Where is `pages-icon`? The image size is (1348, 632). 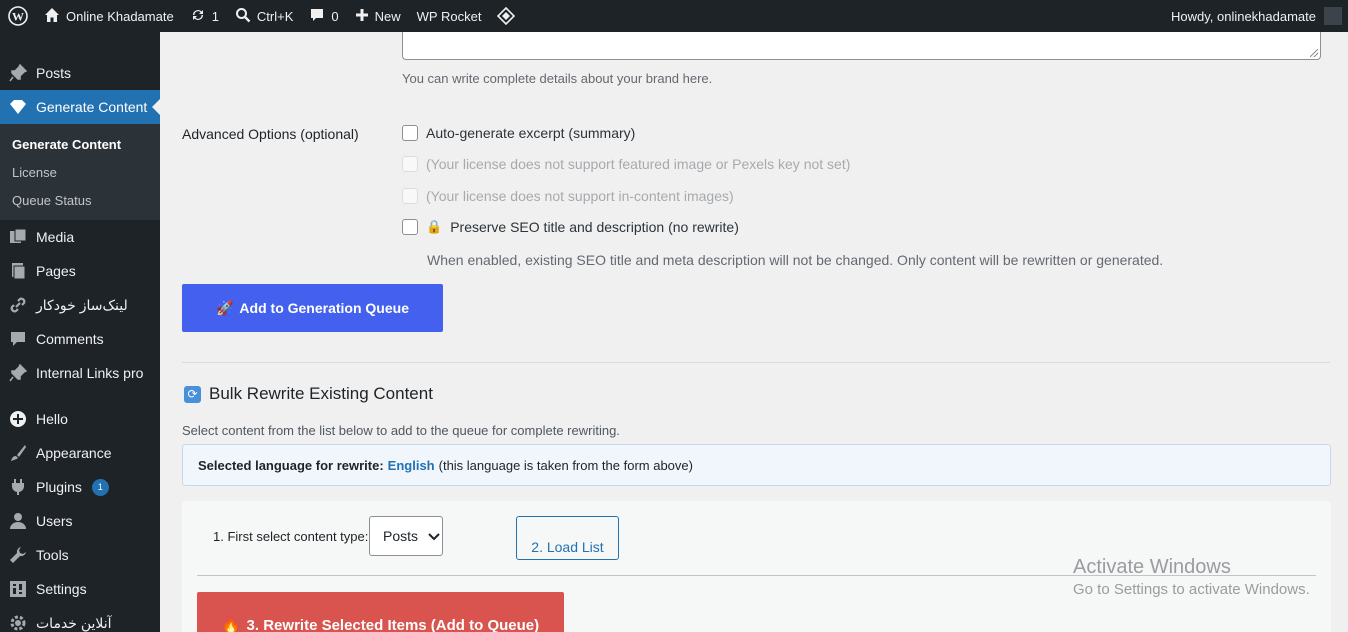 pages-icon is located at coordinates (18, 271).